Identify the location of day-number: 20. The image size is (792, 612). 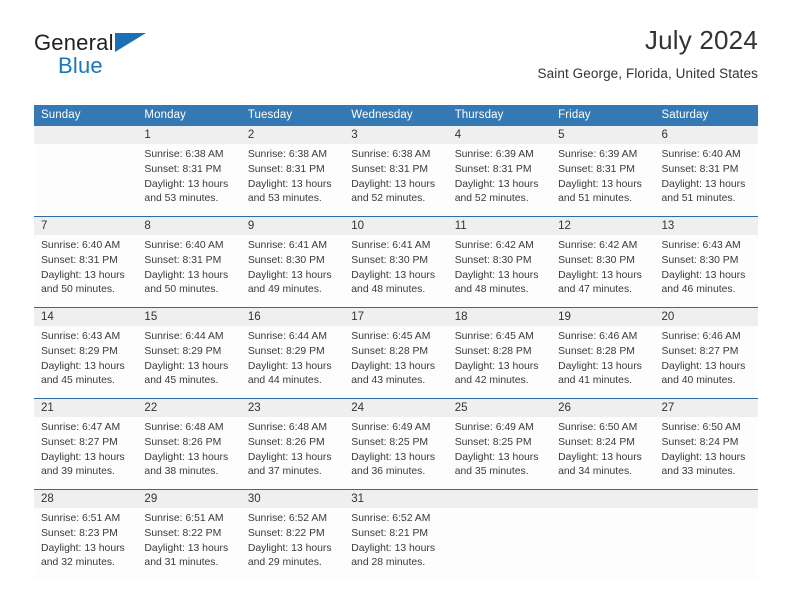
(706, 316).